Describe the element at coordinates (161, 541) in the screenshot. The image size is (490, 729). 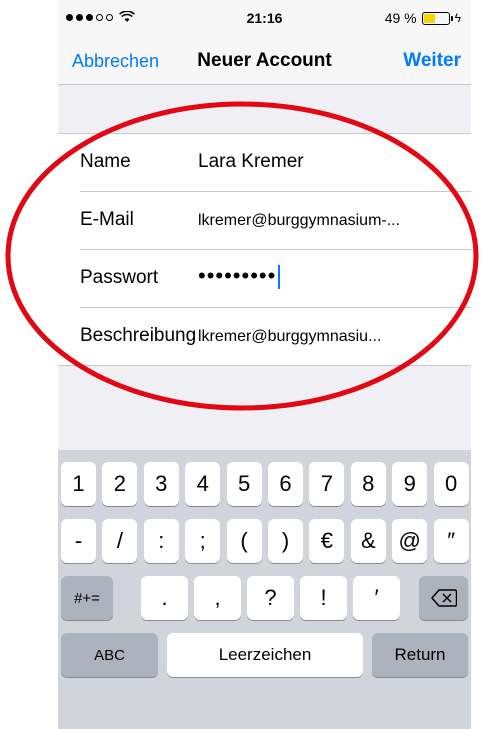
I see `symbol-key-2: :` at that location.